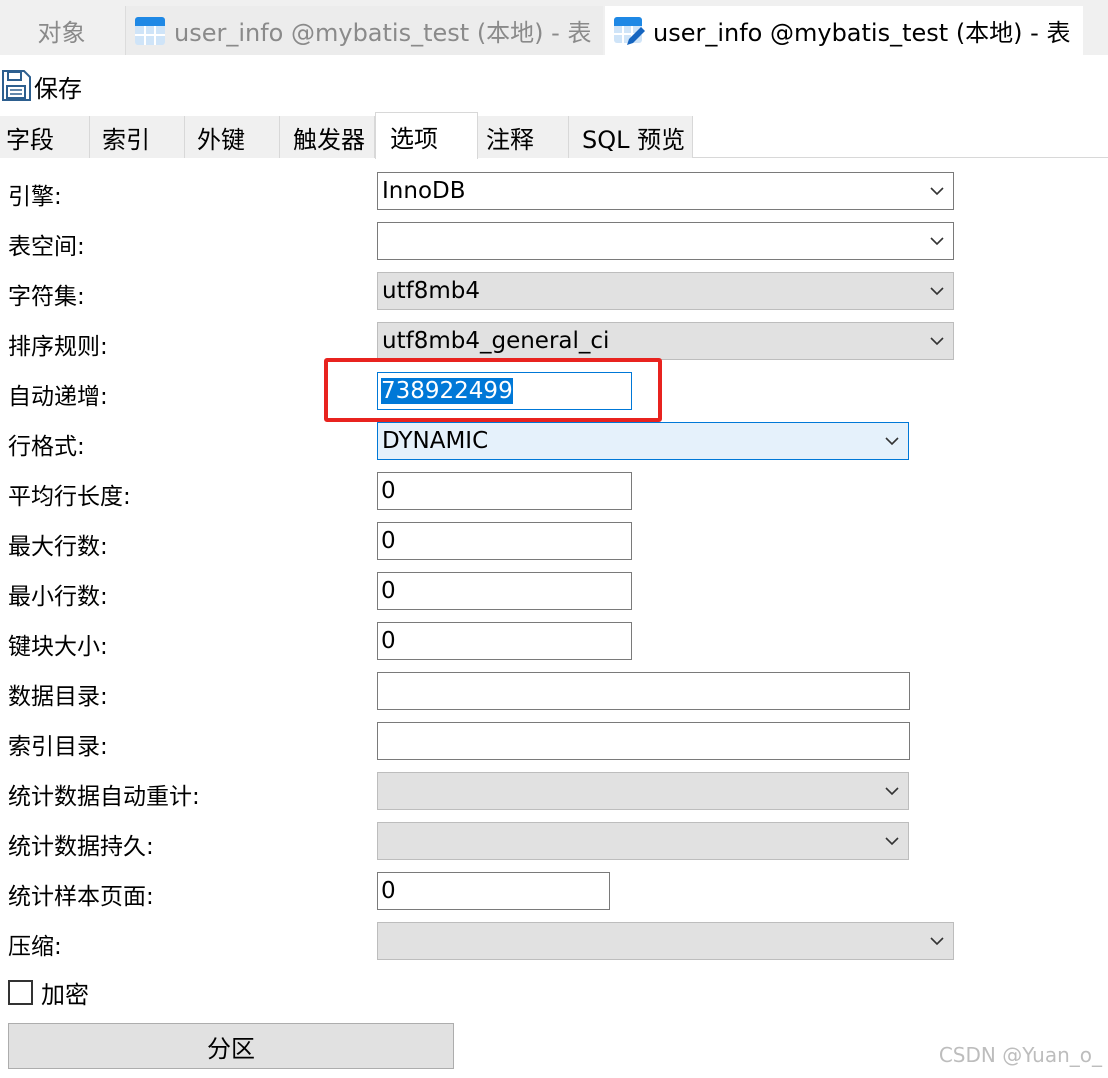 The height and width of the screenshot is (1078, 1108). Describe the element at coordinates (58, 597) in the screenshot. I see `min-rows-label: 最小行数:` at that location.